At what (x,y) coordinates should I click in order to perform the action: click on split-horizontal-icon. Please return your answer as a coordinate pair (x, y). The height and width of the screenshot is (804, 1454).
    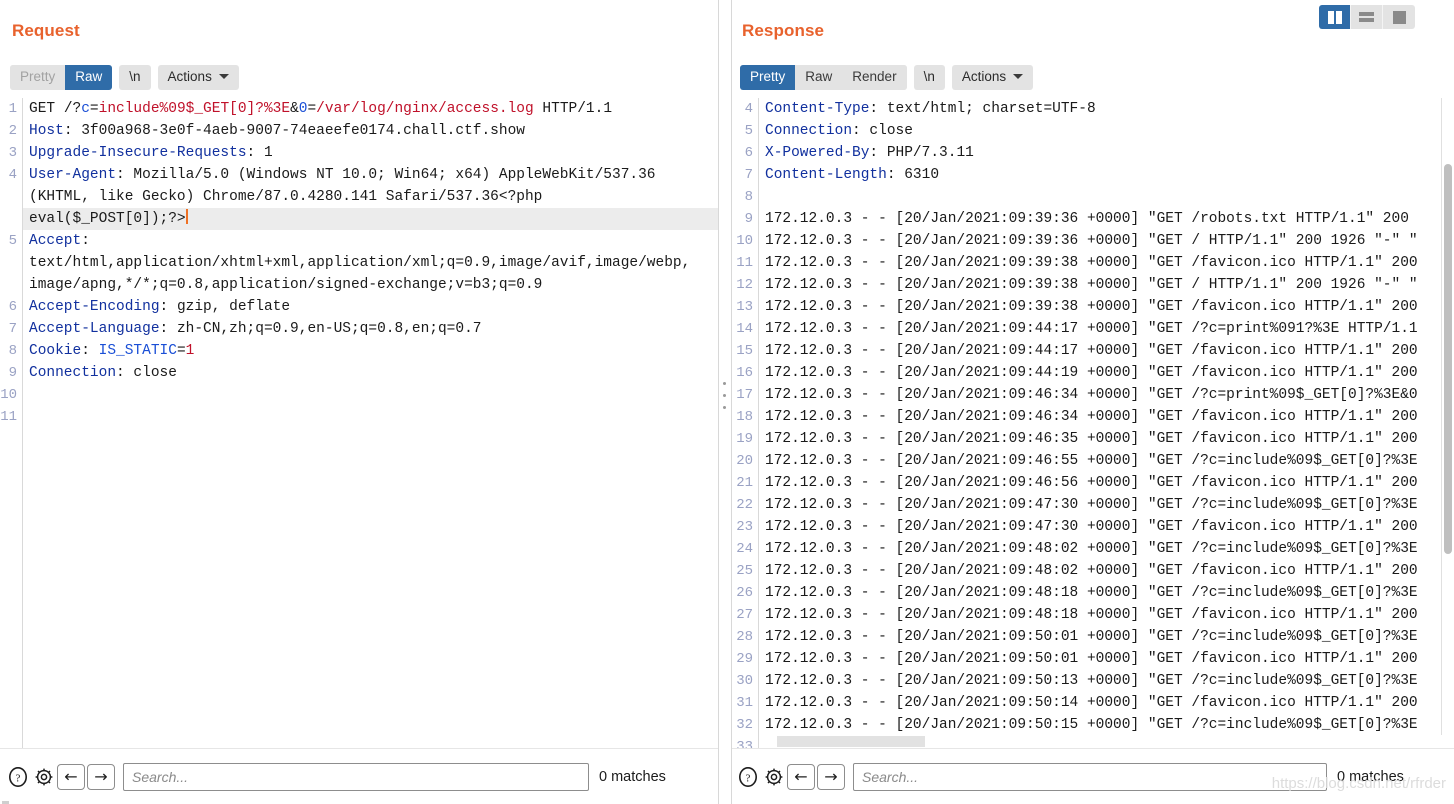
    Looking at the image, I should click on (1366, 17).